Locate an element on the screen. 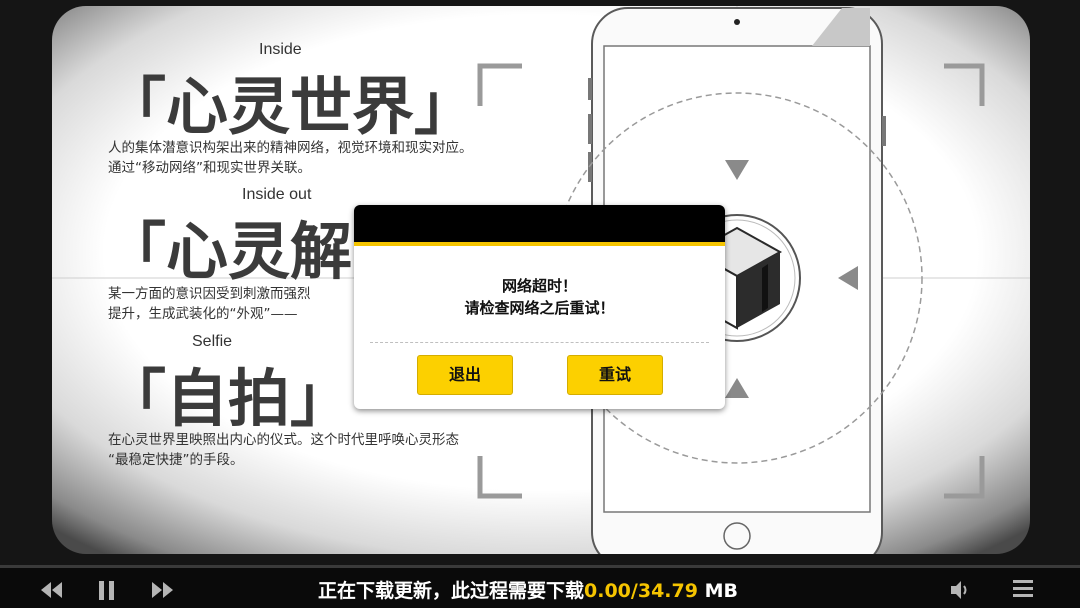  menu-icon is located at coordinates (1023, 589).